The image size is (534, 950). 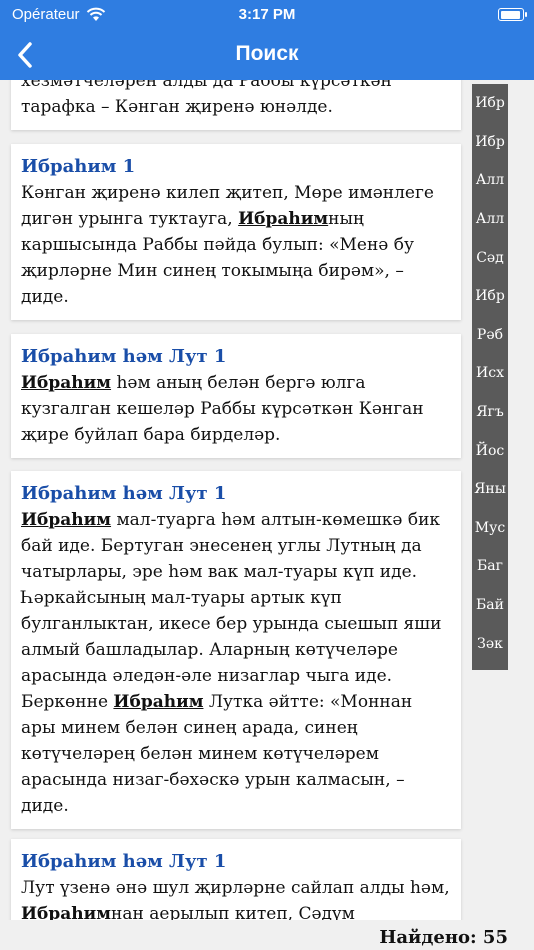 What do you see at coordinates (490, 335) in the screenshot?
I see `index-item: Рәб` at bounding box center [490, 335].